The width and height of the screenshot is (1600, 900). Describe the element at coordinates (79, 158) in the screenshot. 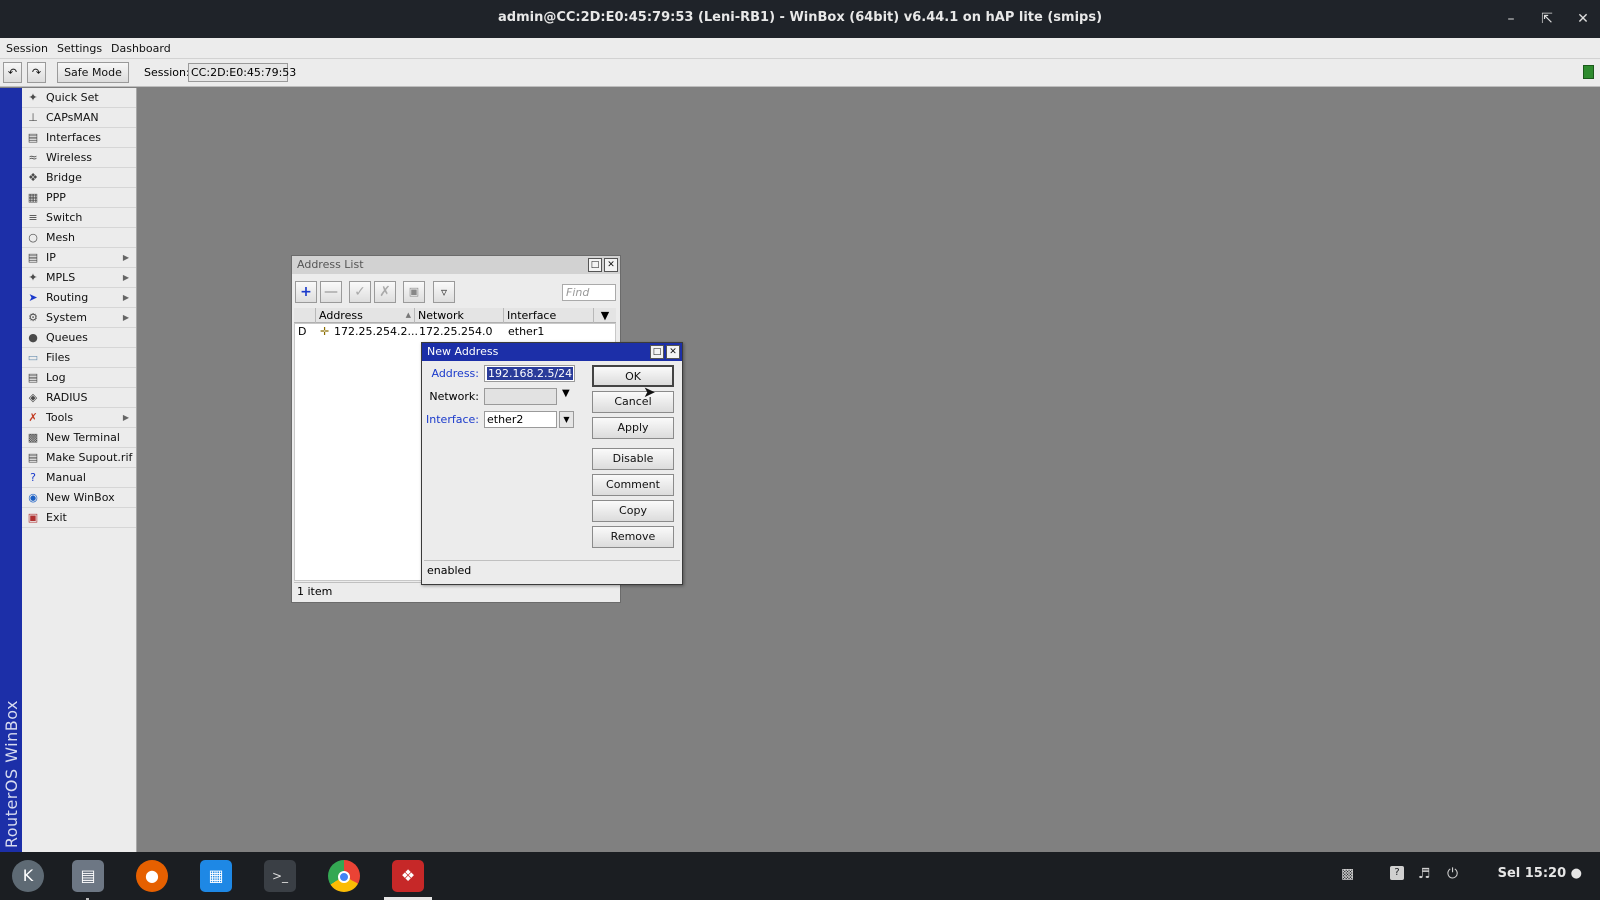

I see `sidebar-item-wireless: ≈ Wireless` at that location.